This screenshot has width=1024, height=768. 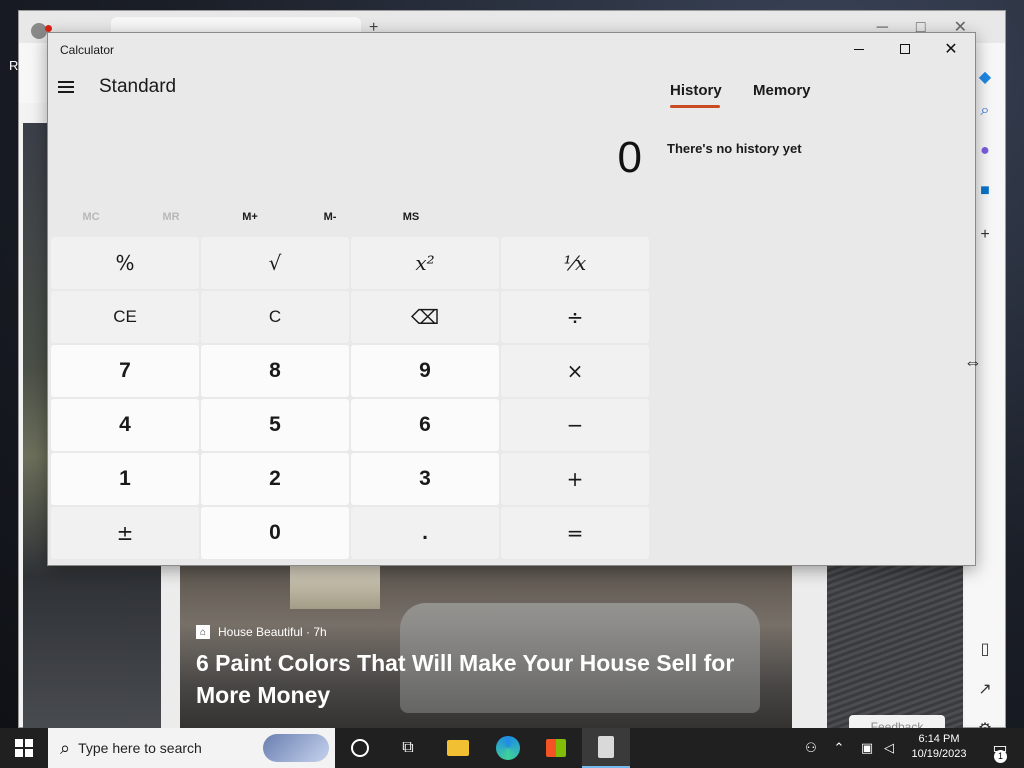 I want to click on negate-button: ±, so click(x=125, y=533).